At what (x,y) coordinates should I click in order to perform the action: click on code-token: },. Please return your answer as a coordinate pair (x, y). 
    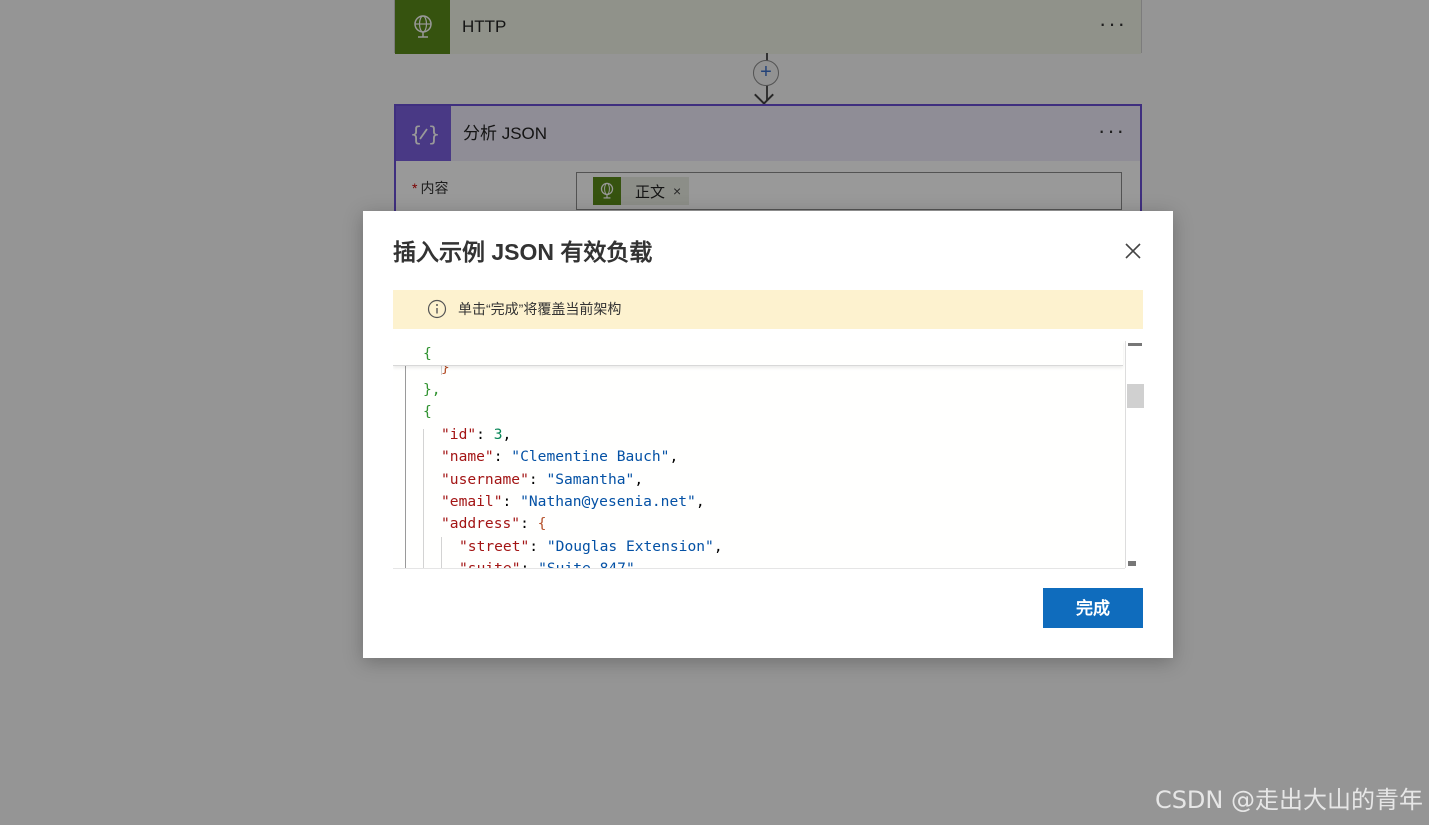
    Looking at the image, I should click on (432, 389).